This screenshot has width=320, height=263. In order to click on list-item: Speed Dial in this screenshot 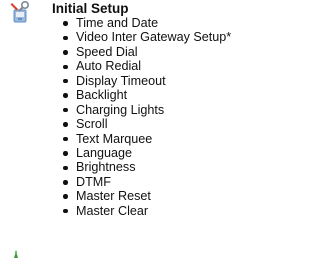, I will do `click(147, 52)`.